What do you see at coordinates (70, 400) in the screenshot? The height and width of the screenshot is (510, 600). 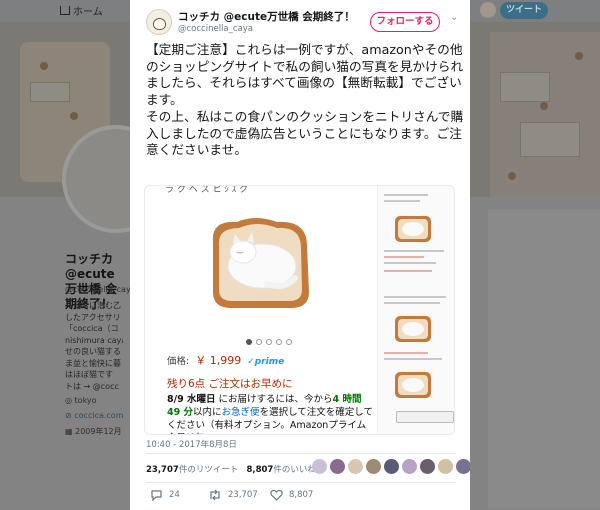 I see `location-icon: ◎` at bounding box center [70, 400].